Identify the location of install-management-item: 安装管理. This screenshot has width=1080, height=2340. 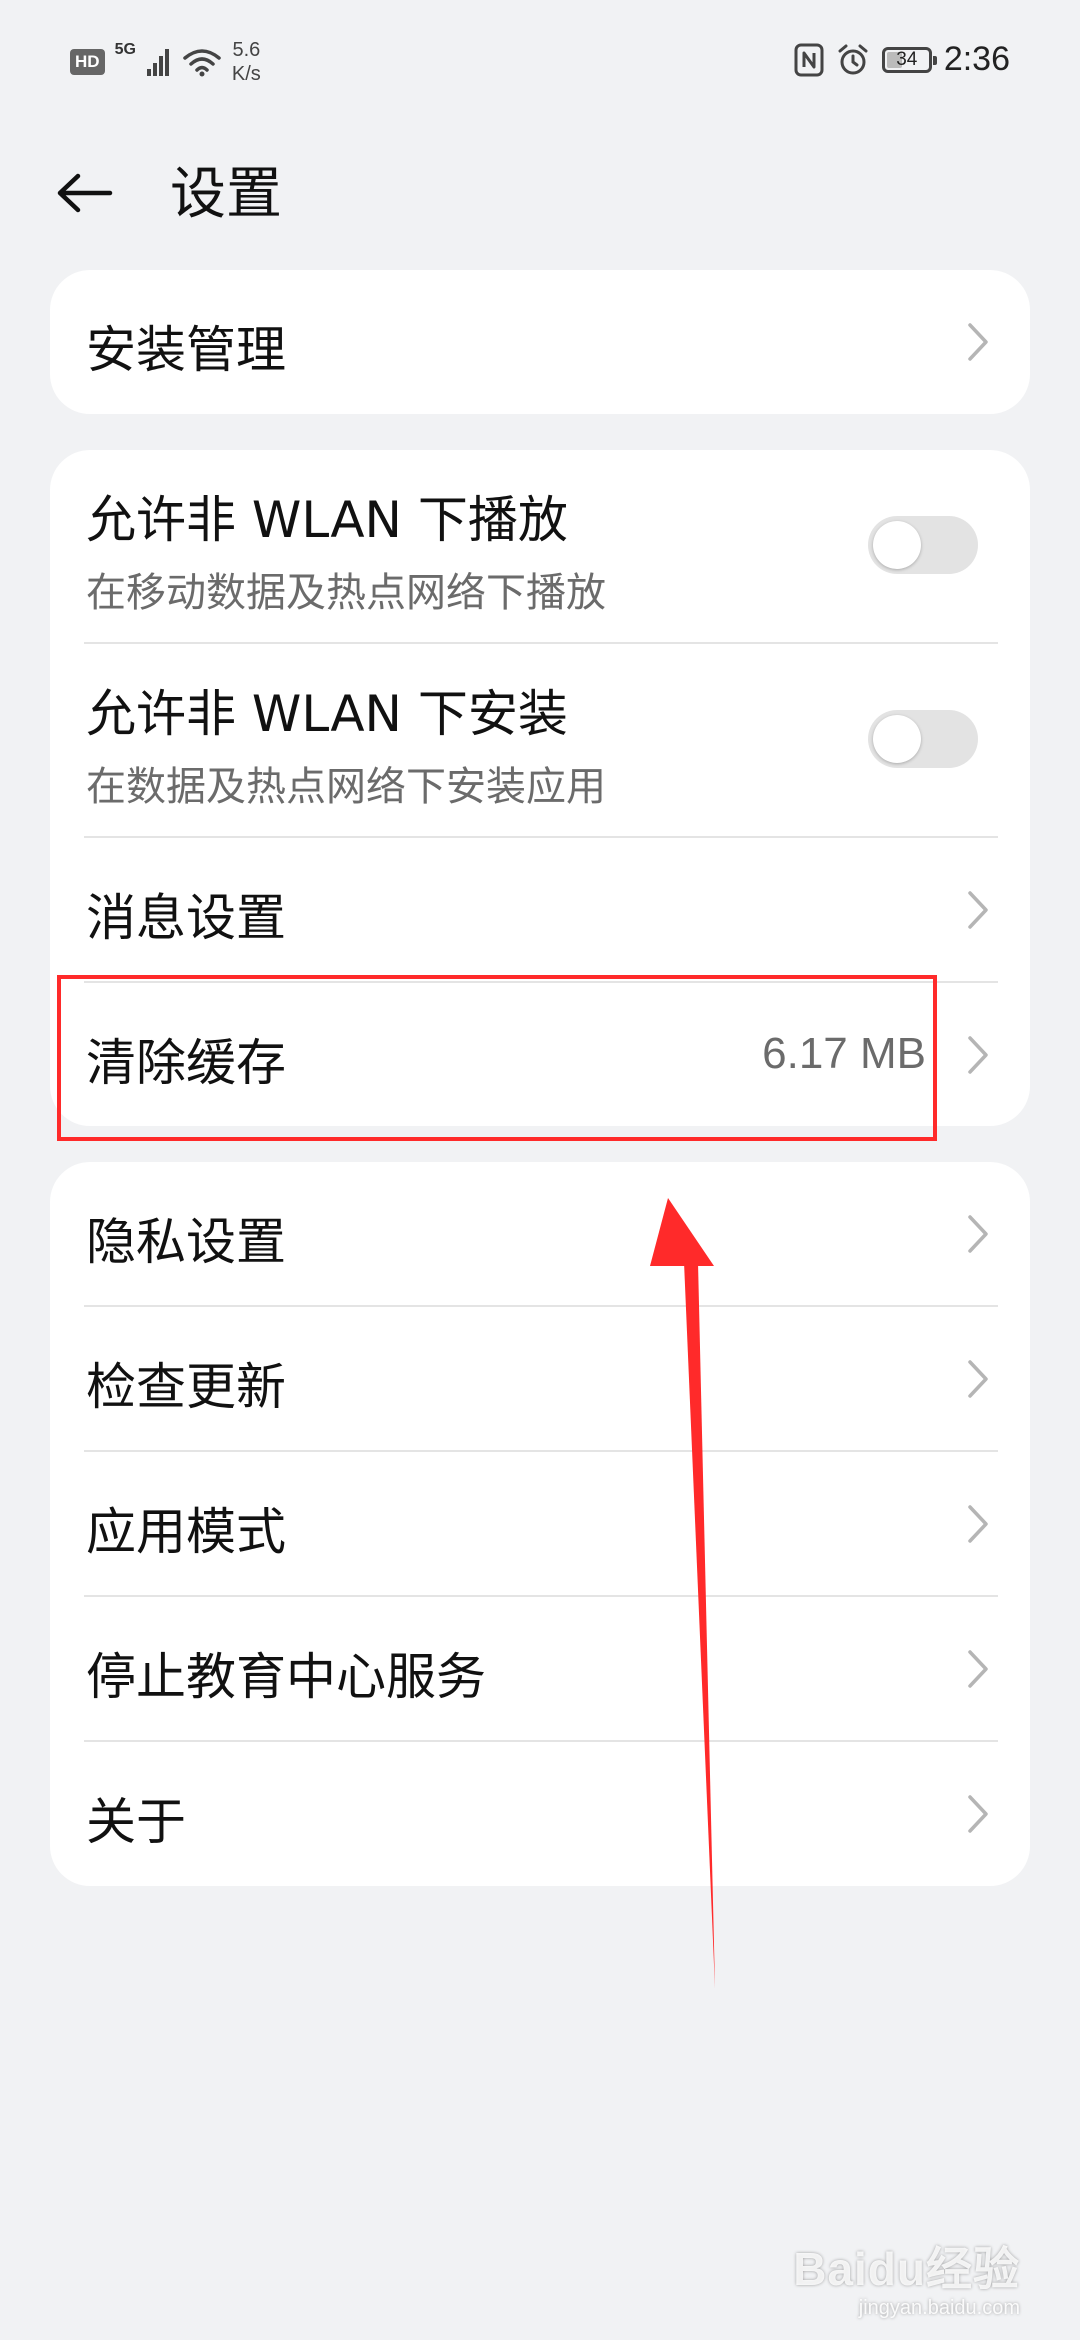
(540, 342).